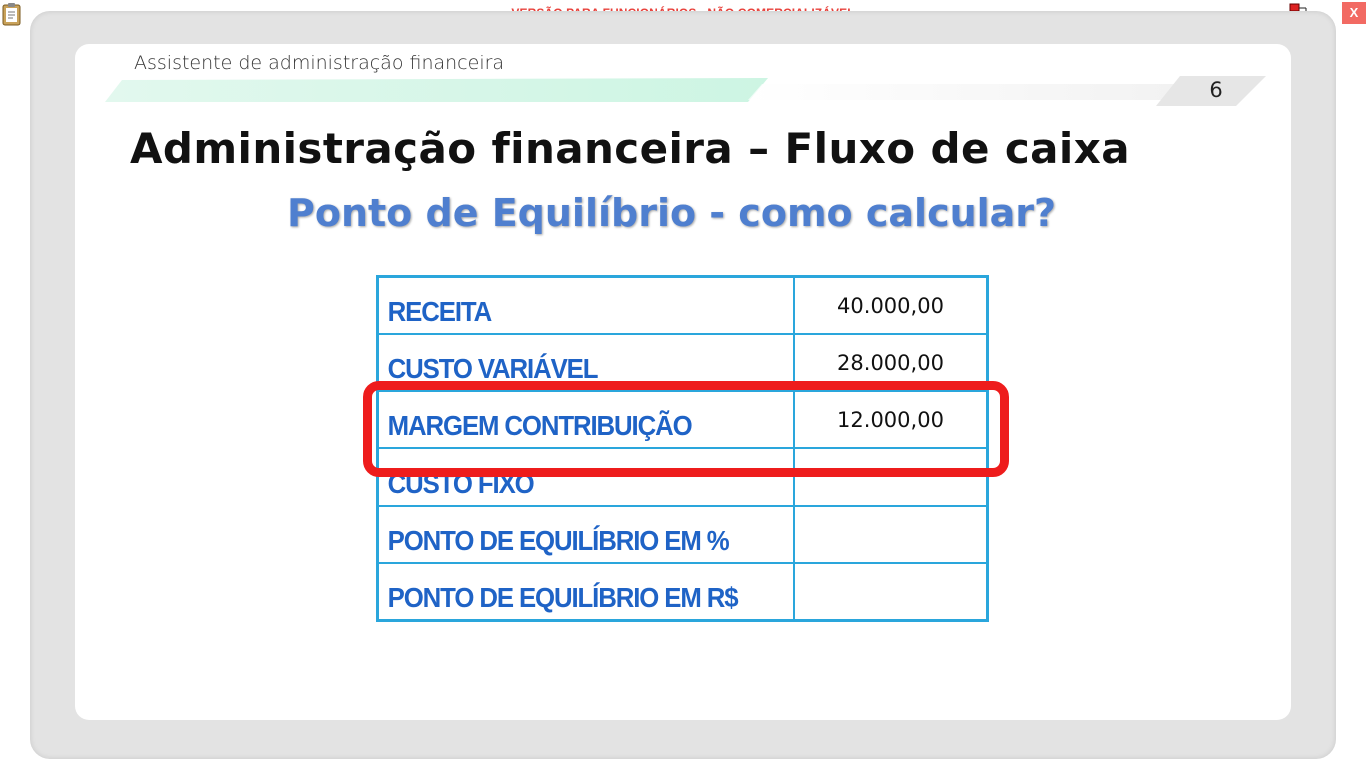  I want to click on row-label: PONTO DE EQUILÍBRIO EM %, so click(569, 534).